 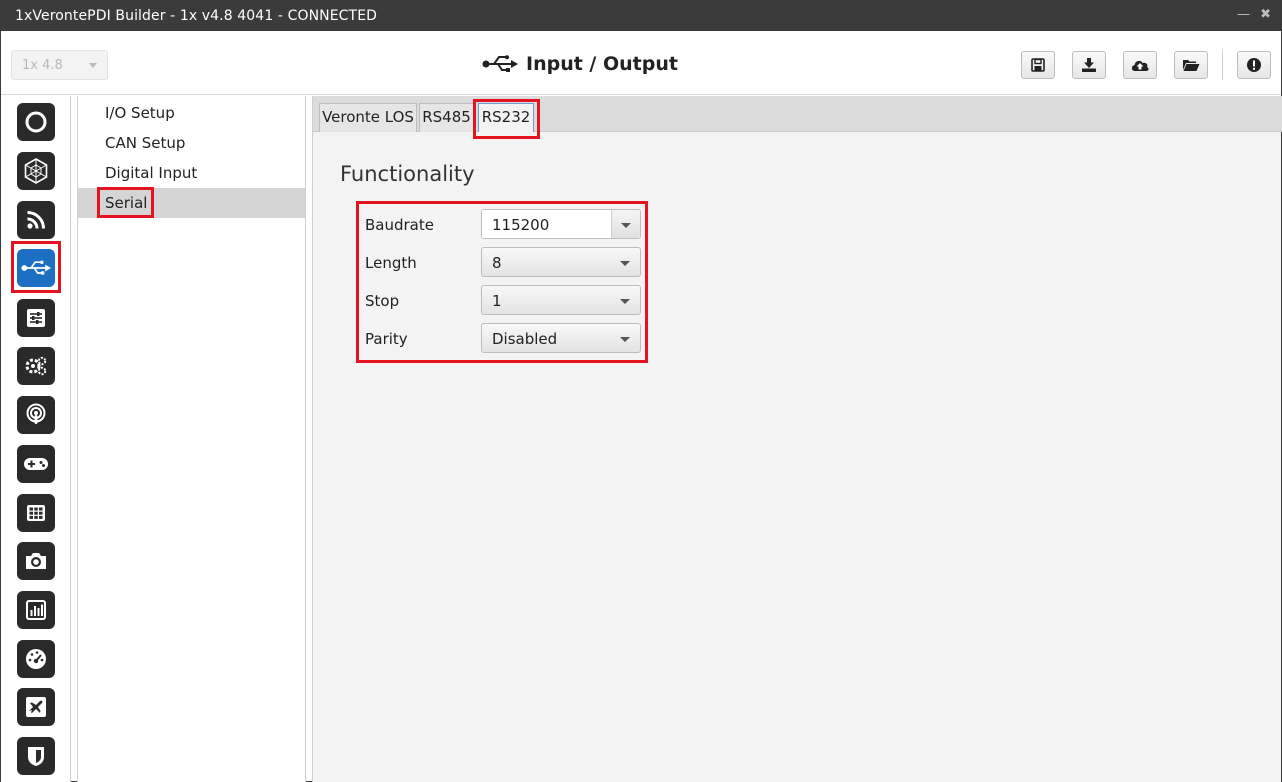 I want to click on hexagon-icon, so click(x=36, y=171).